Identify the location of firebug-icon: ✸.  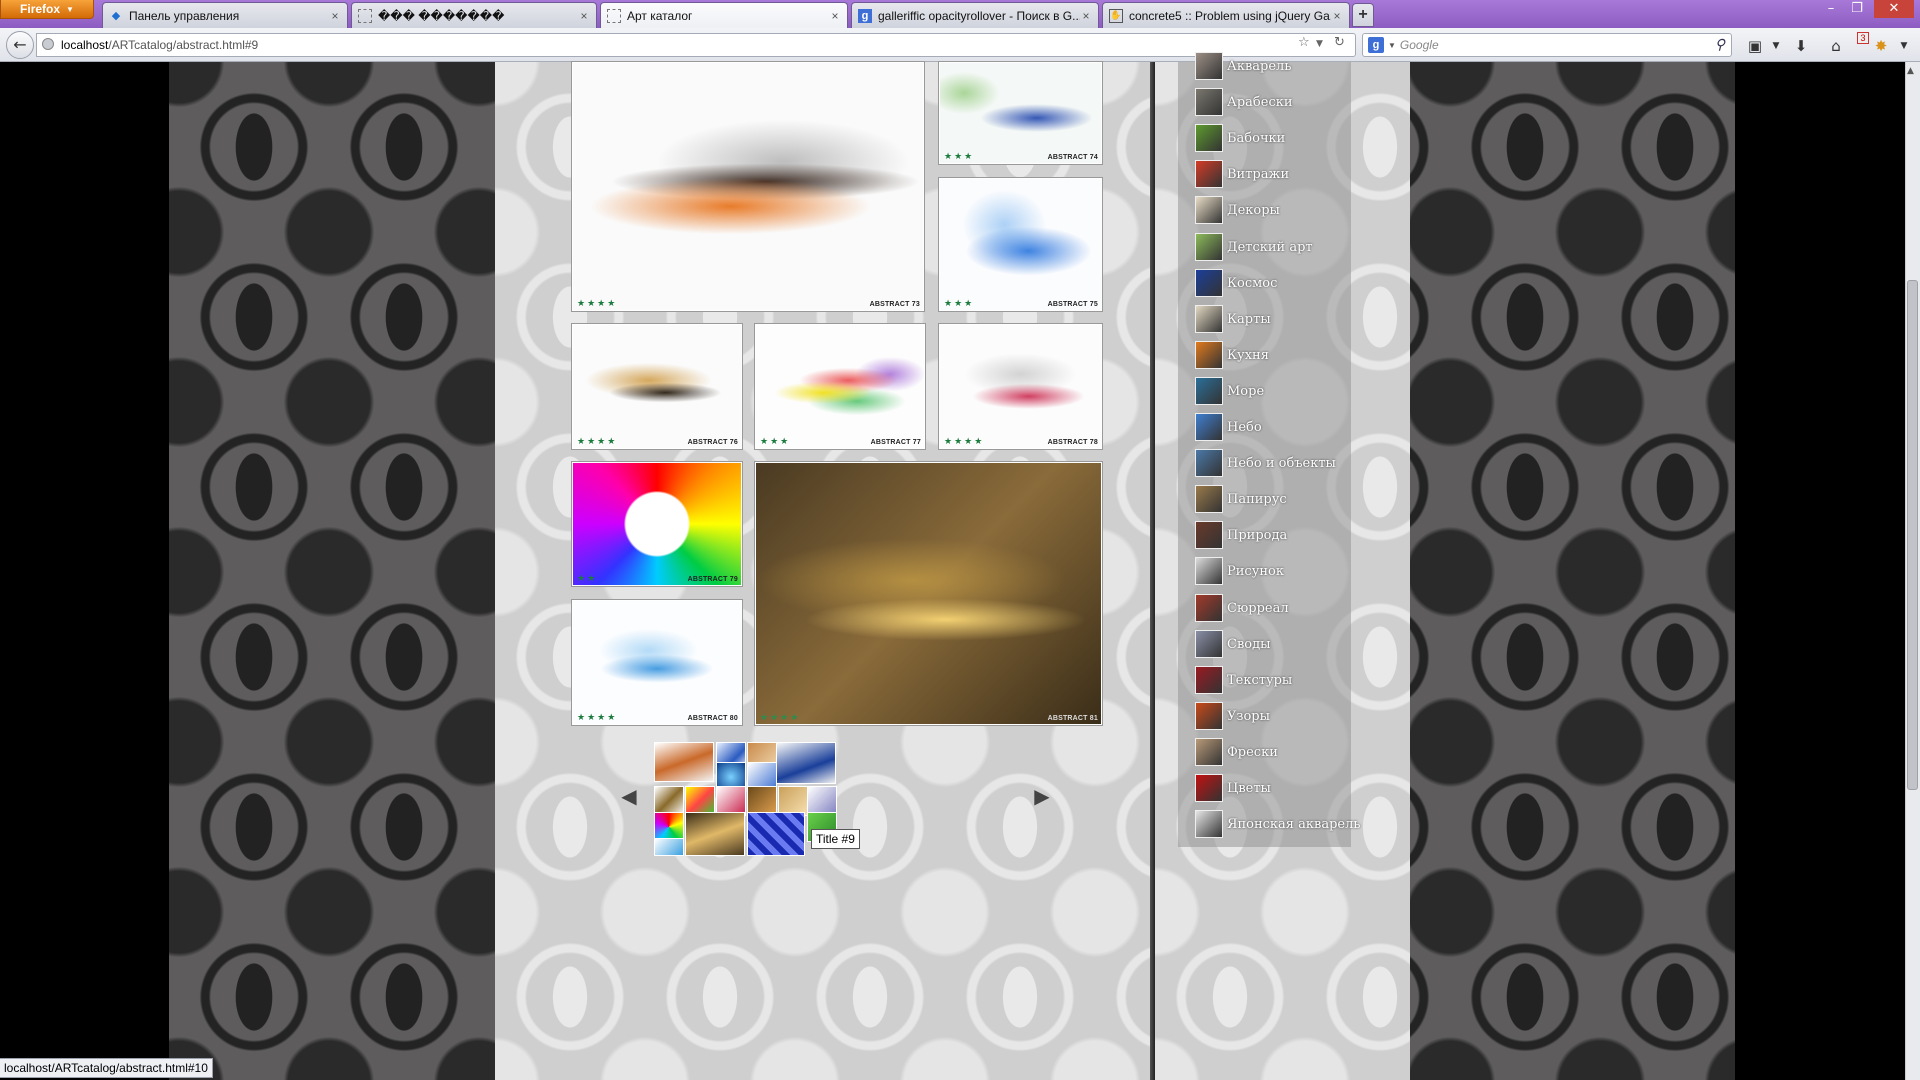
(1881, 46).